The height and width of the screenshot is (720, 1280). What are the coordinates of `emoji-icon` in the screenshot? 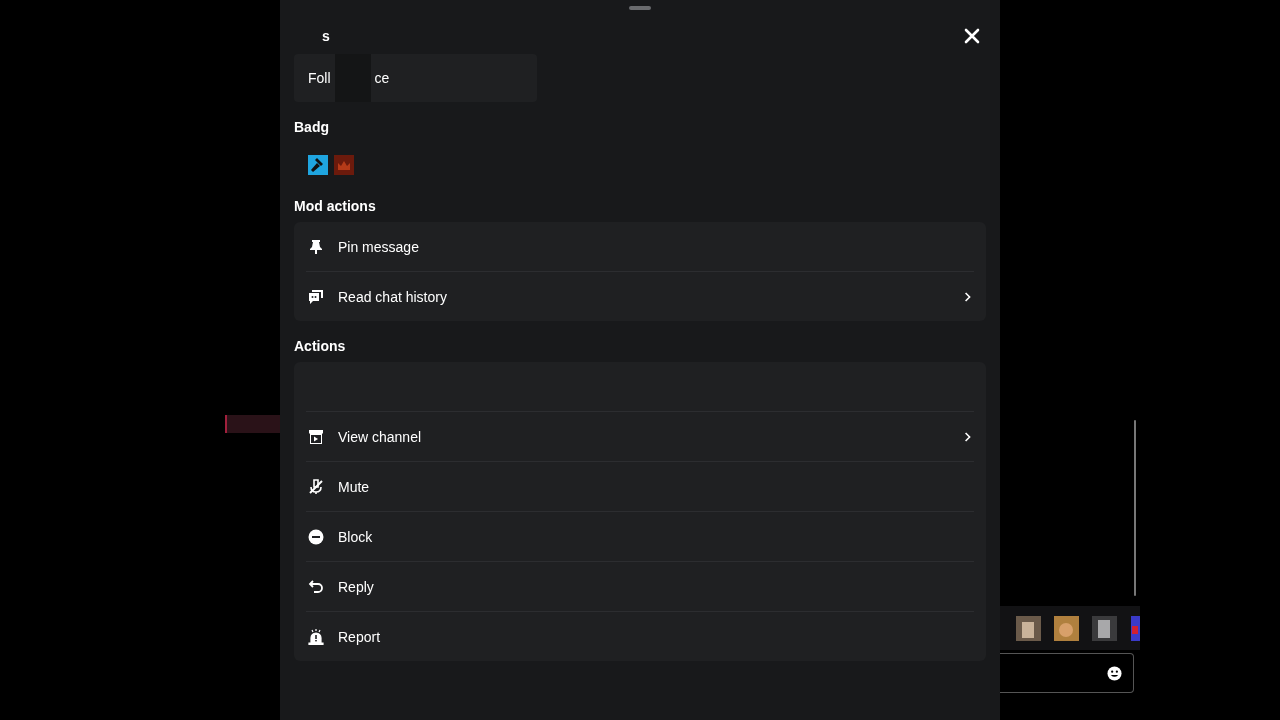 It's located at (1114, 673).